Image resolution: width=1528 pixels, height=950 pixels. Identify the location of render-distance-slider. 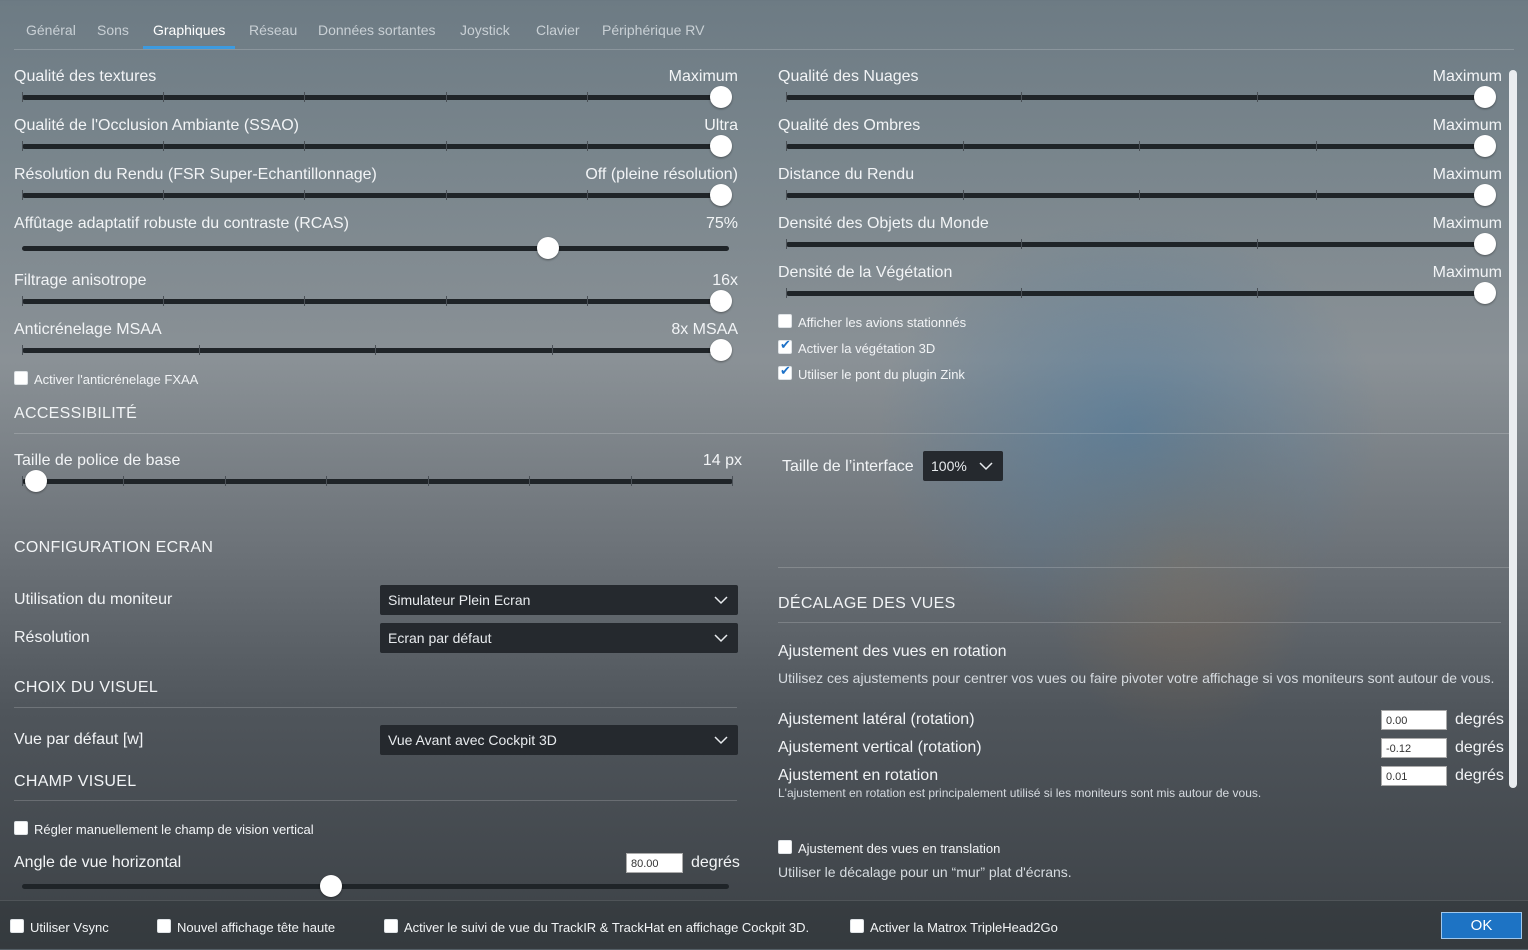
(1141, 195).